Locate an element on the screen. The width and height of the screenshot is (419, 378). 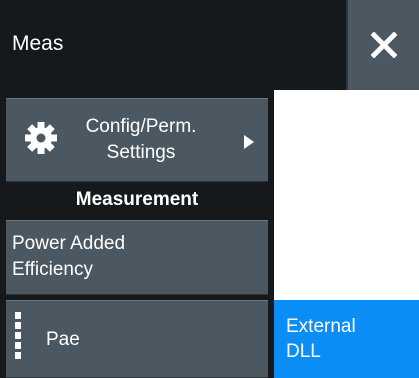
function-label-line1: Power Added is located at coordinates (69, 243).